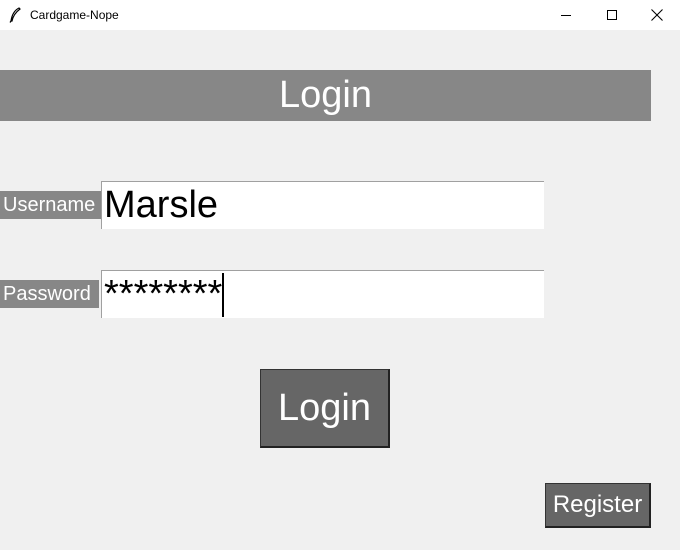  I want to click on maximize-button, so click(612, 15).